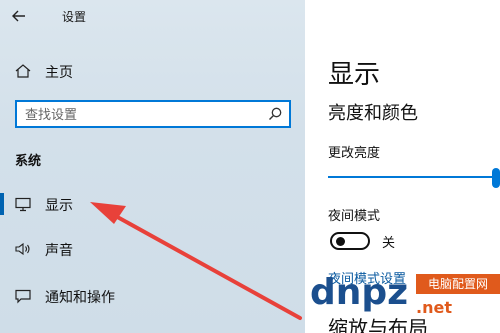  What do you see at coordinates (350, 241) in the screenshot?
I see `night-mode-toggle` at bounding box center [350, 241].